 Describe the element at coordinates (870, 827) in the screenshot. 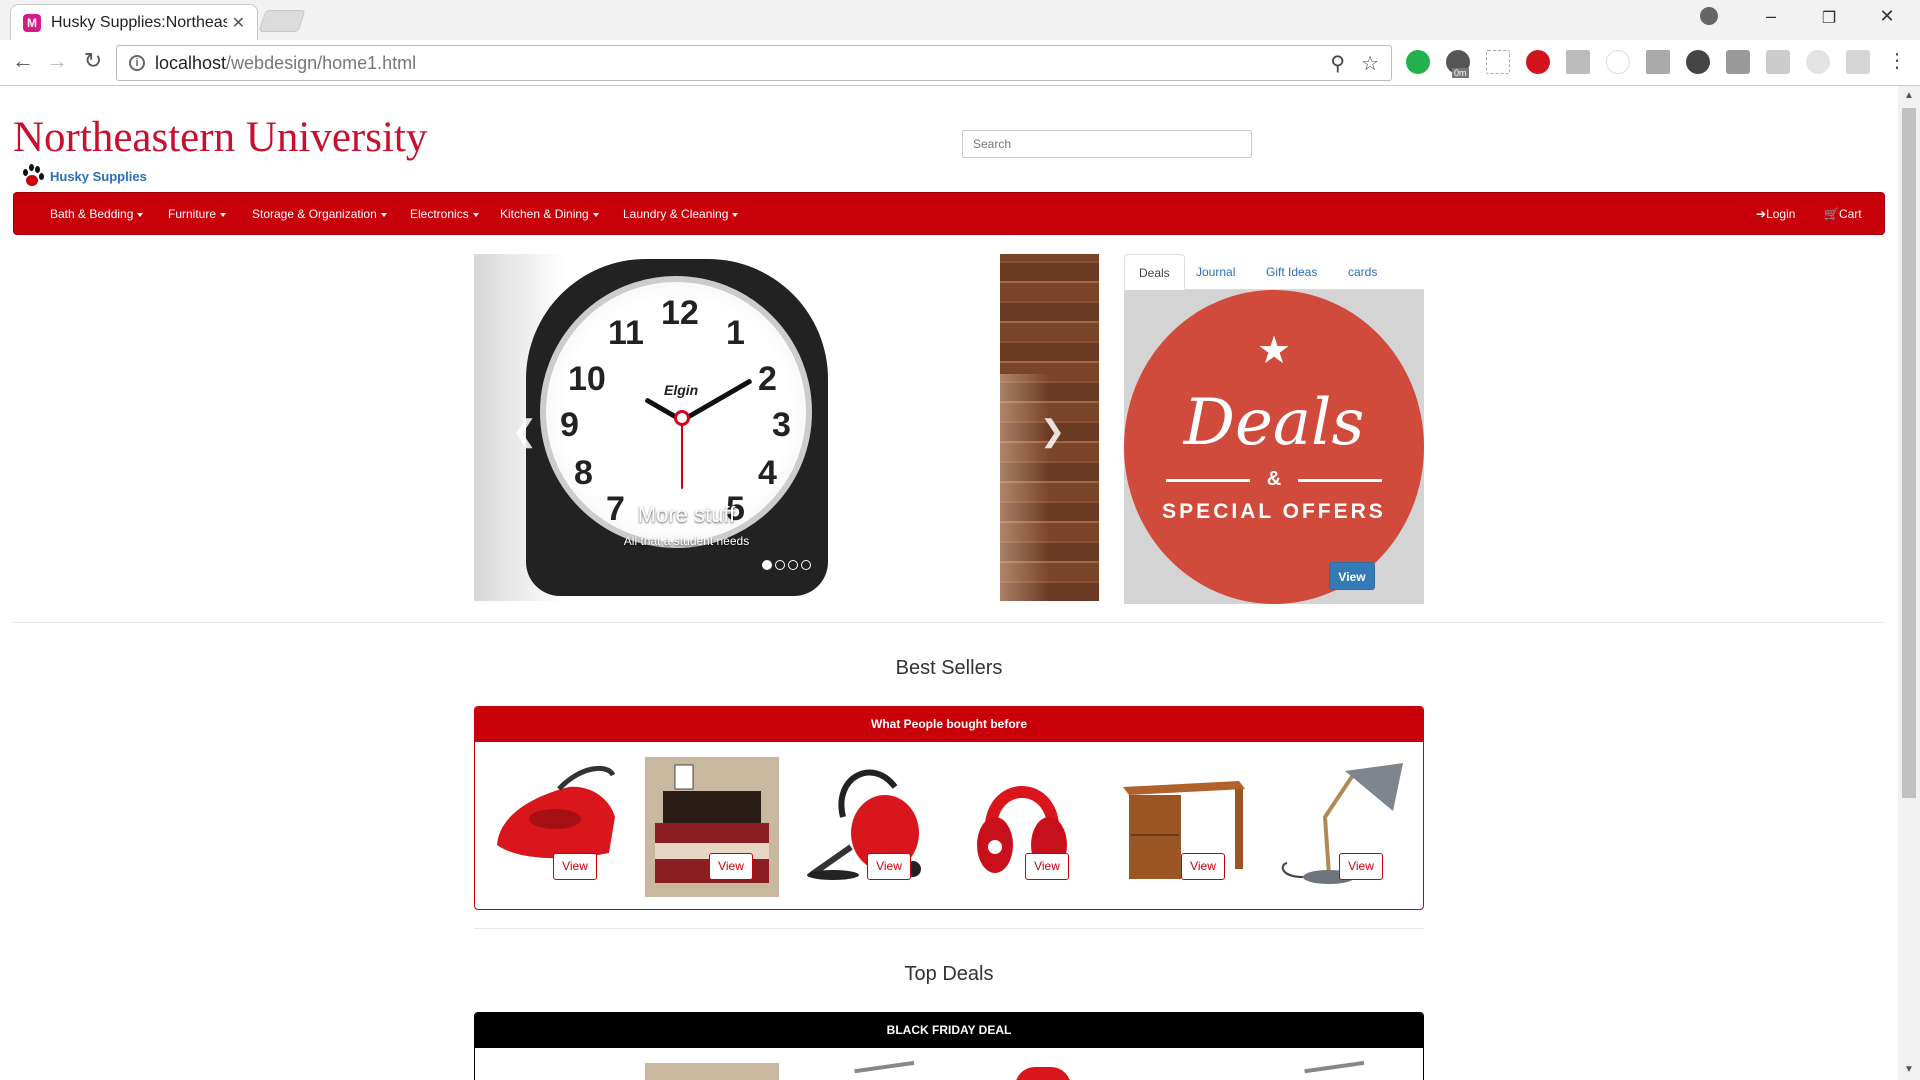

I see `product-vacuum-cleaner: View` at that location.